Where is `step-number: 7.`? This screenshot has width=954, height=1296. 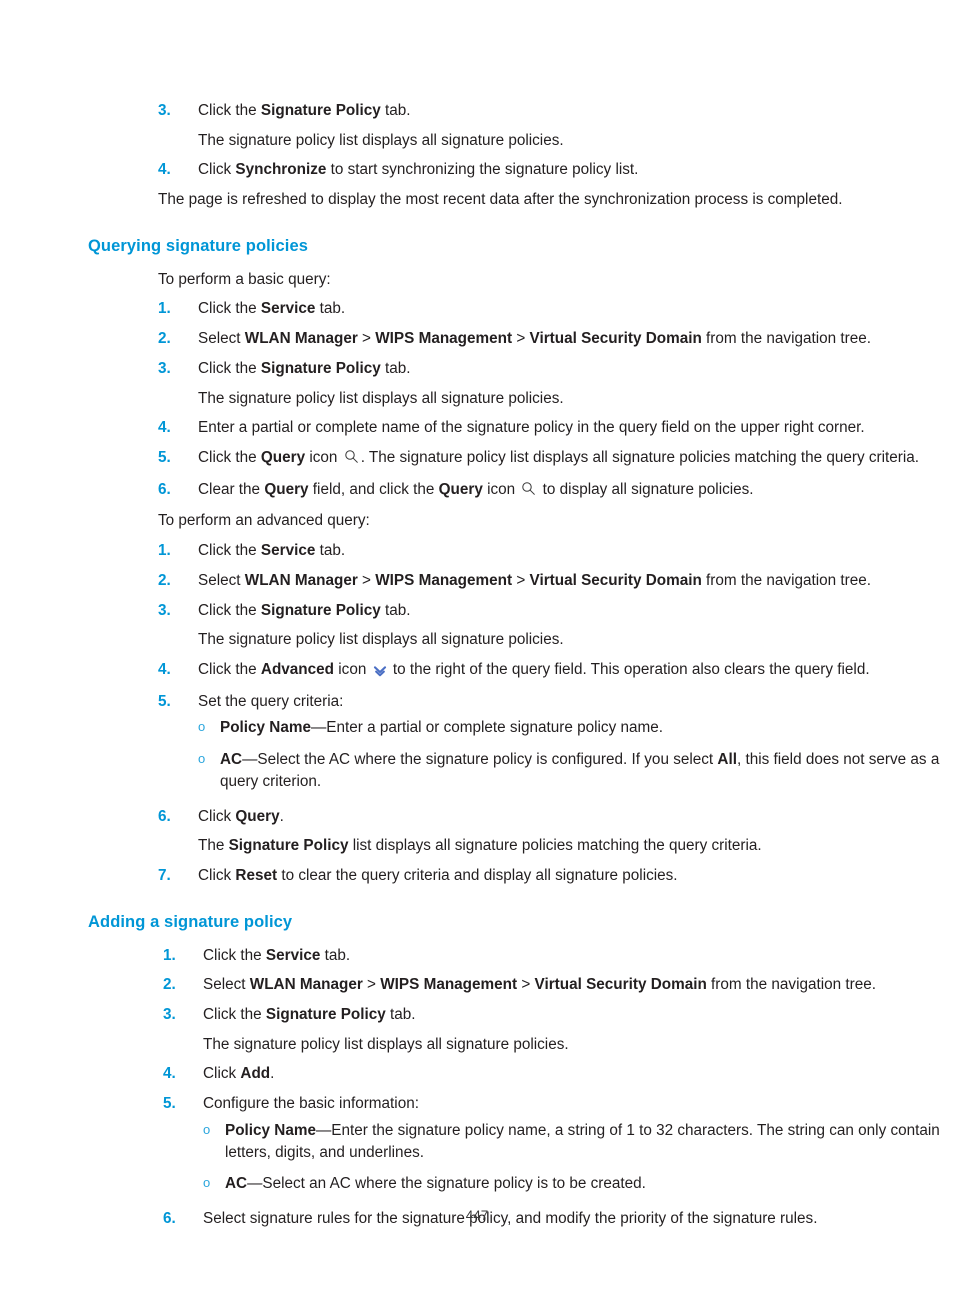 step-number: 7. is located at coordinates (164, 876).